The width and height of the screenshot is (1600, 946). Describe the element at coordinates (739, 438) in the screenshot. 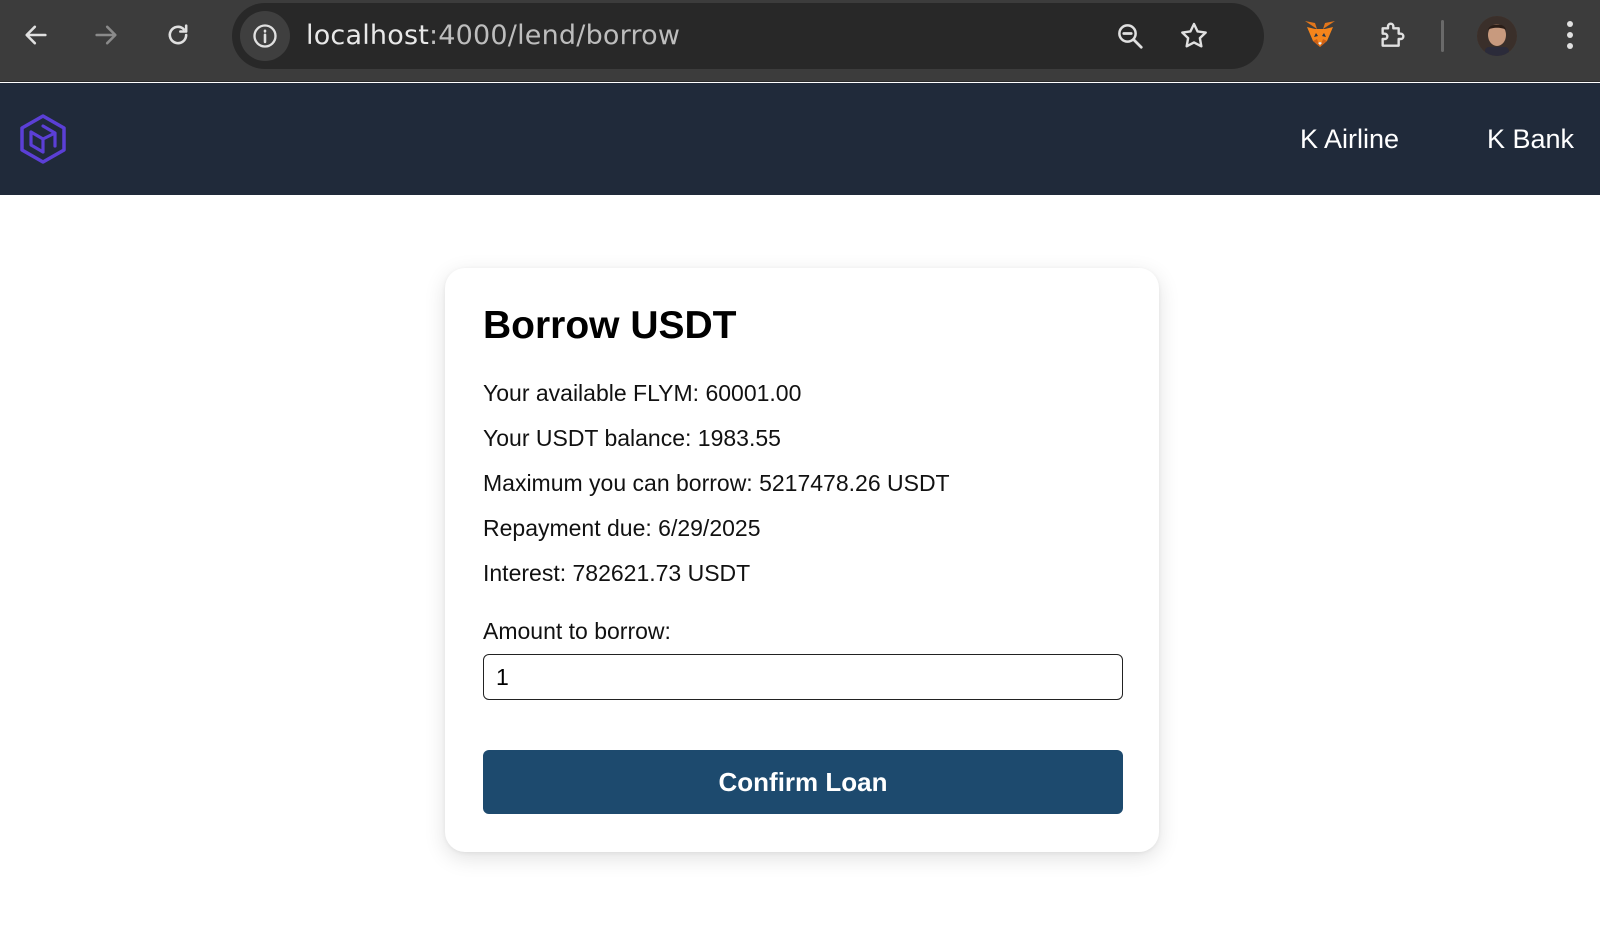

I see `usdt-balance-value: 1983.55` at that location.